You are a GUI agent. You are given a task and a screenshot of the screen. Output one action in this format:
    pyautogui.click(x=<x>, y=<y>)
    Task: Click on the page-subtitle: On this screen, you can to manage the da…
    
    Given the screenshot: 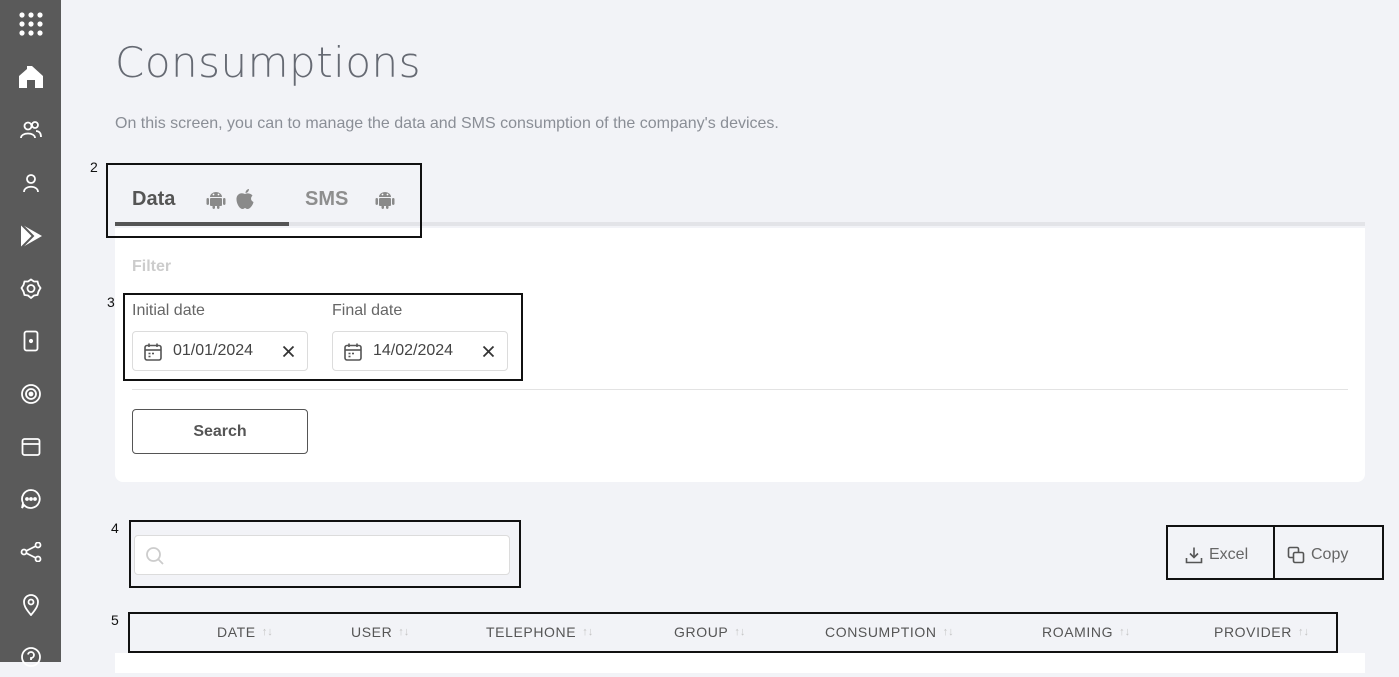 What is the action you would take?
    pyautogui.click(x=447, y=123)
    